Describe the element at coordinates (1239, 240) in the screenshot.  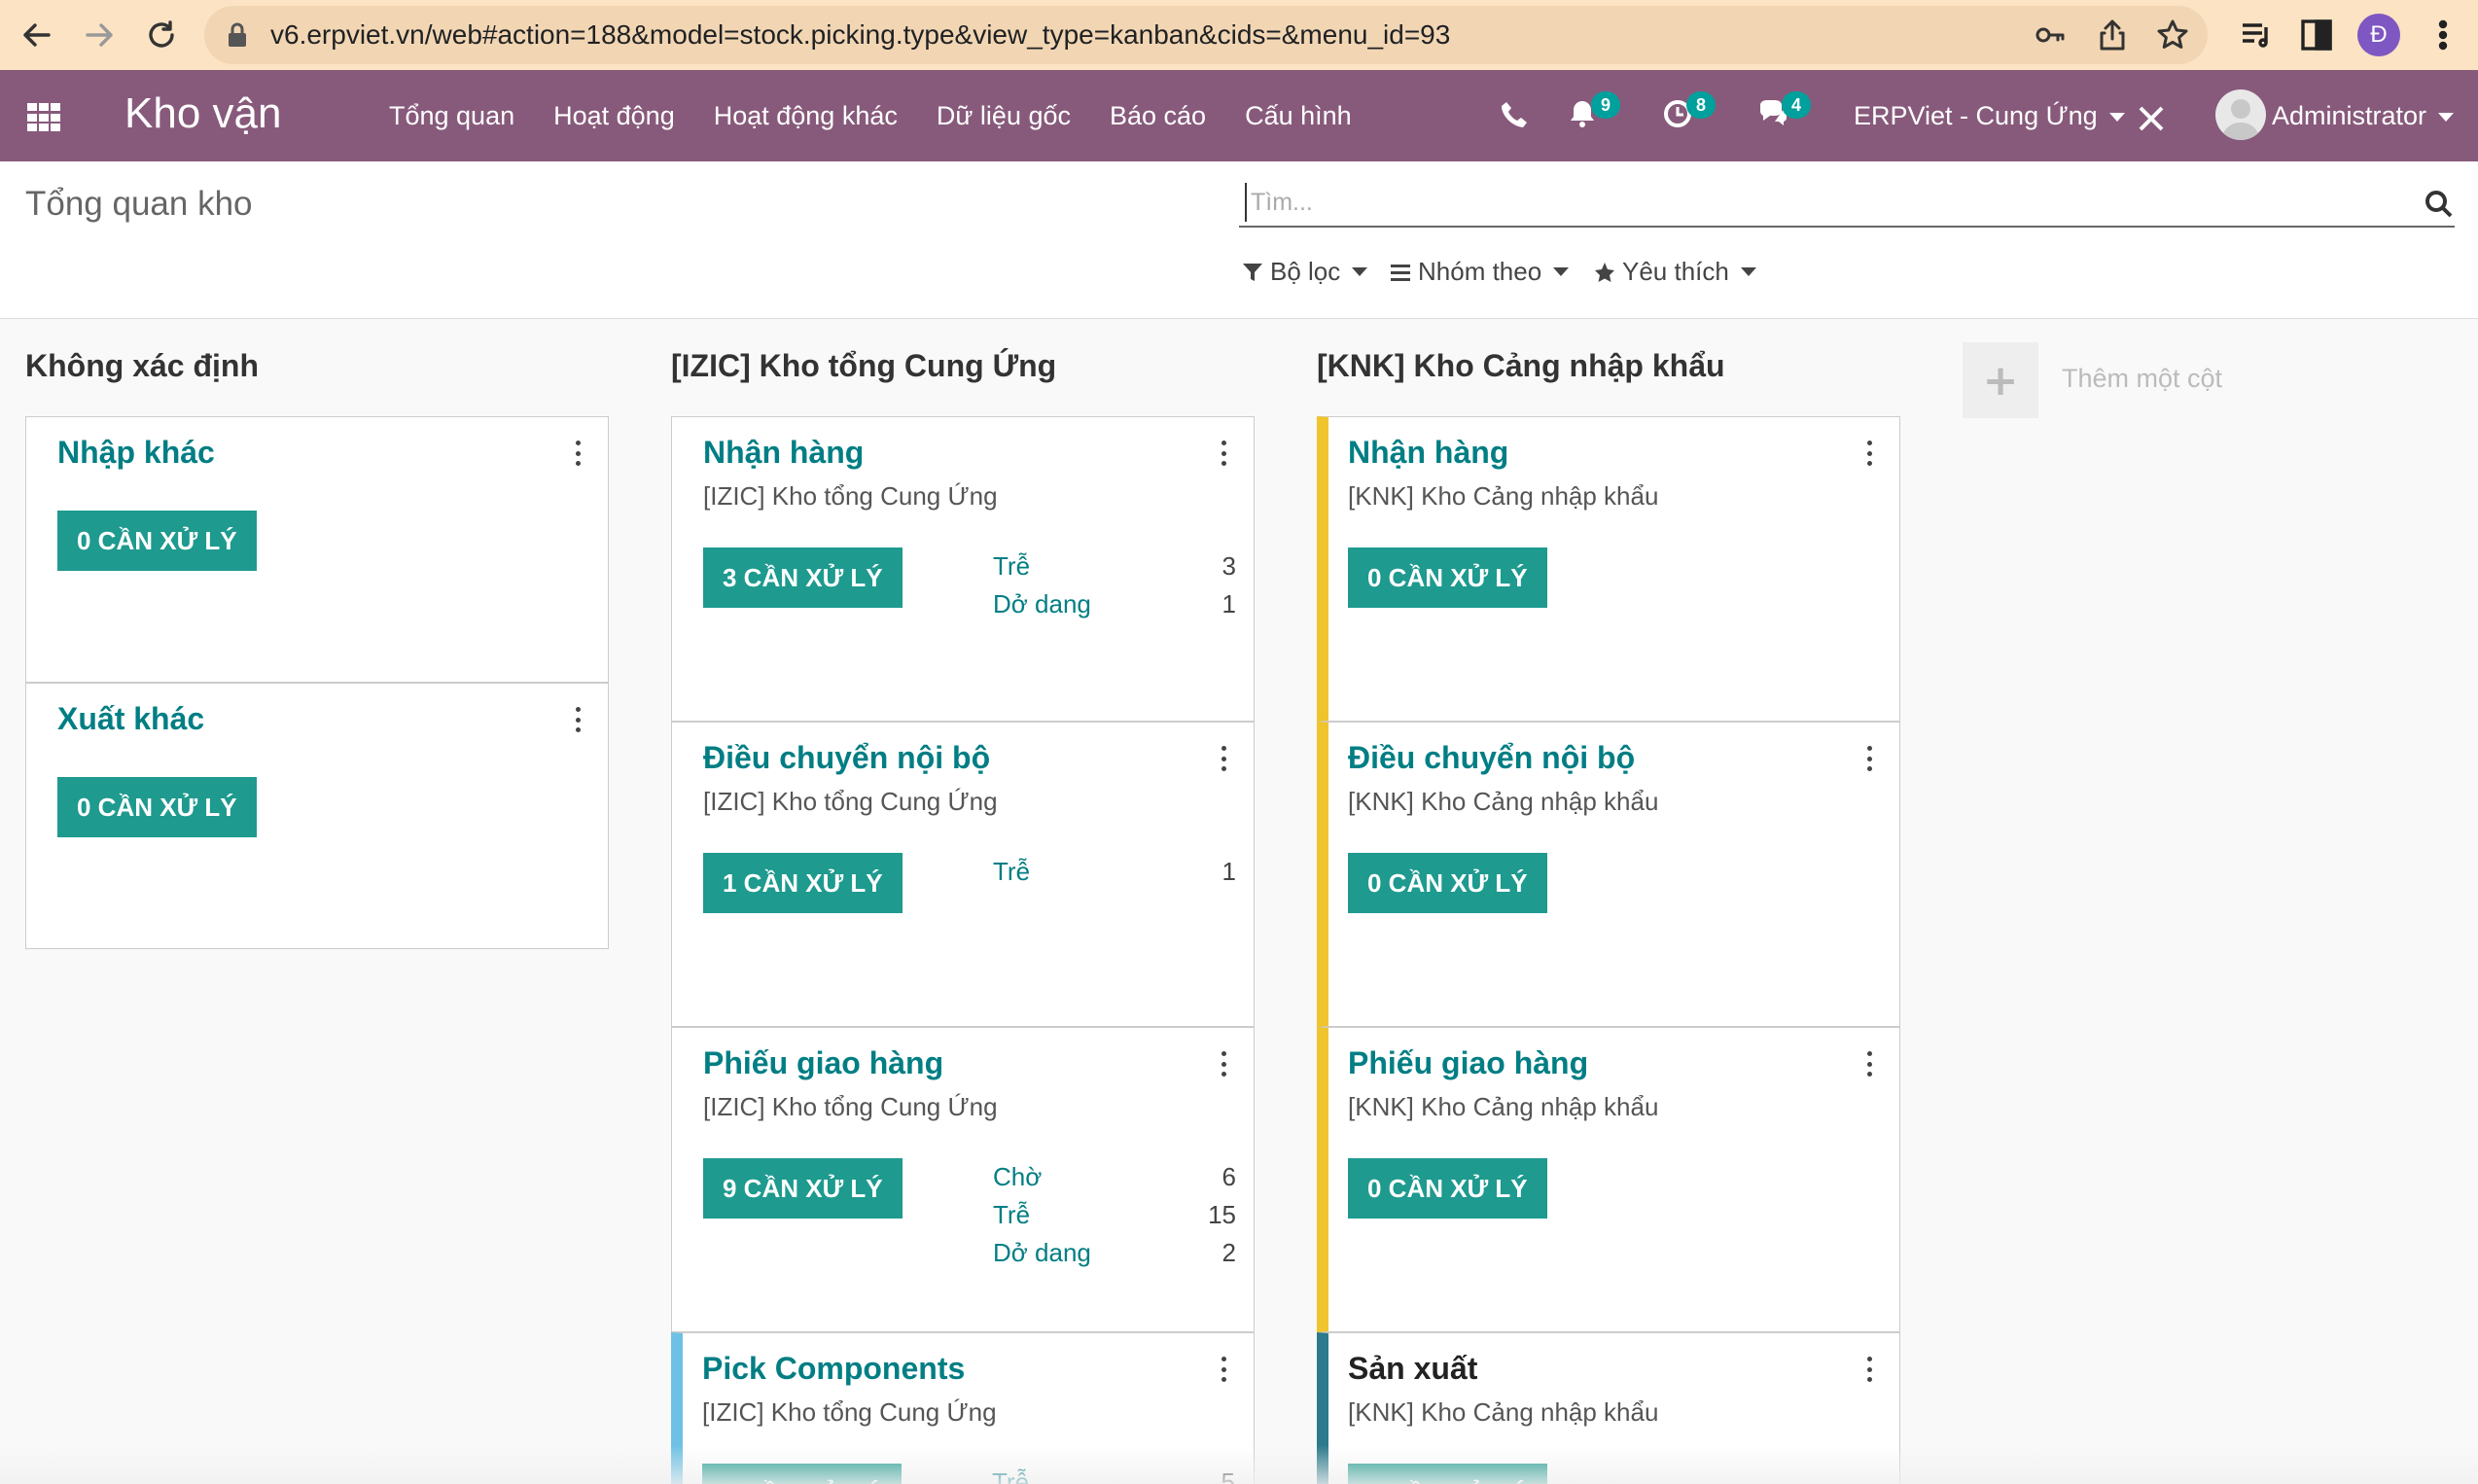
I see `control-panel: Tổng quan kho Bộ lọc Nhóm theo Yêu thích` at that location.